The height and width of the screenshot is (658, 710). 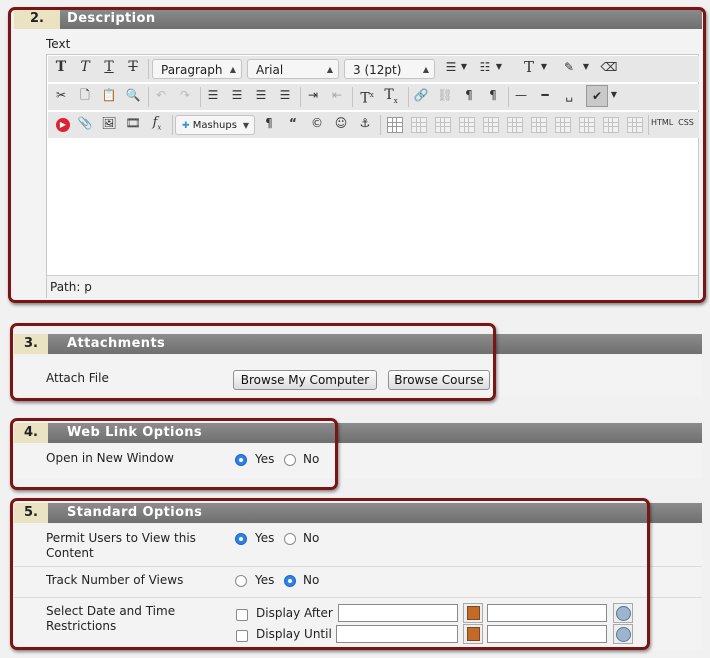 What do you see at coordinates (443, 125) in the screenshot?
I see `table-row-after-icon` at bounding box center [443, 125].